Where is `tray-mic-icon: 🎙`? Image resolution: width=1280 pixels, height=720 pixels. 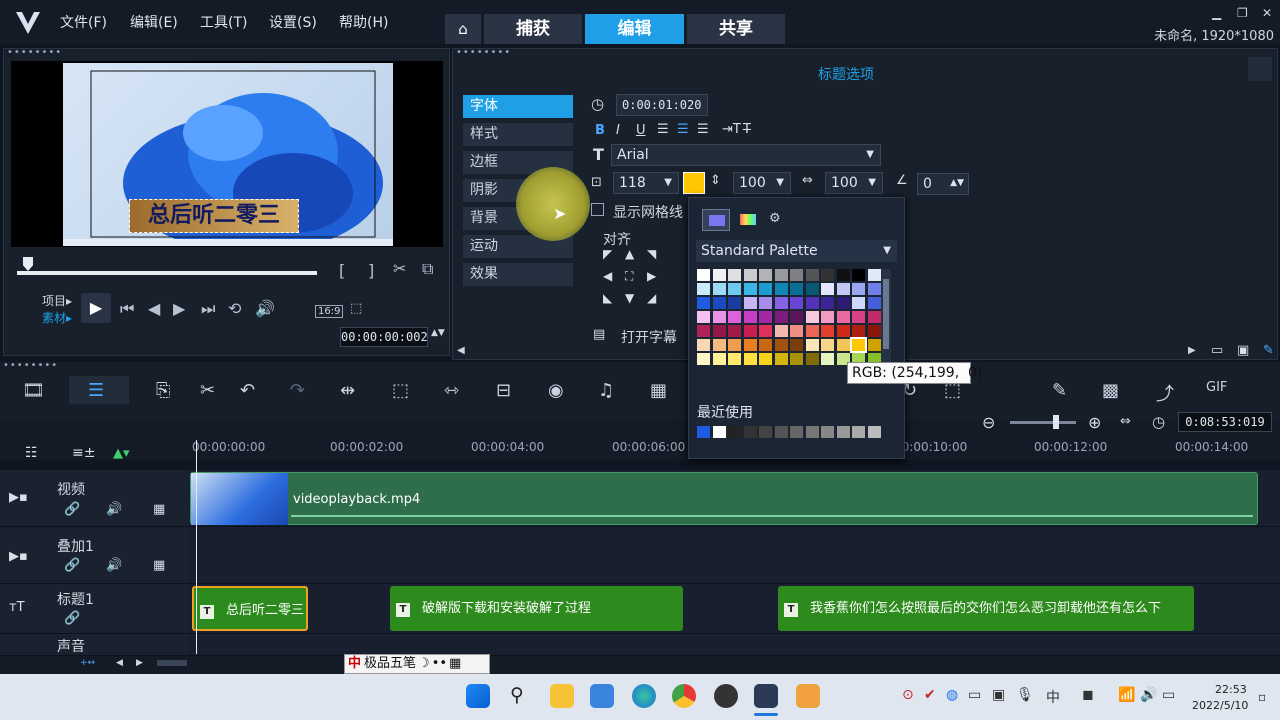
tray-mic-icon: 🎙 is located at coordinates (1025, 695).